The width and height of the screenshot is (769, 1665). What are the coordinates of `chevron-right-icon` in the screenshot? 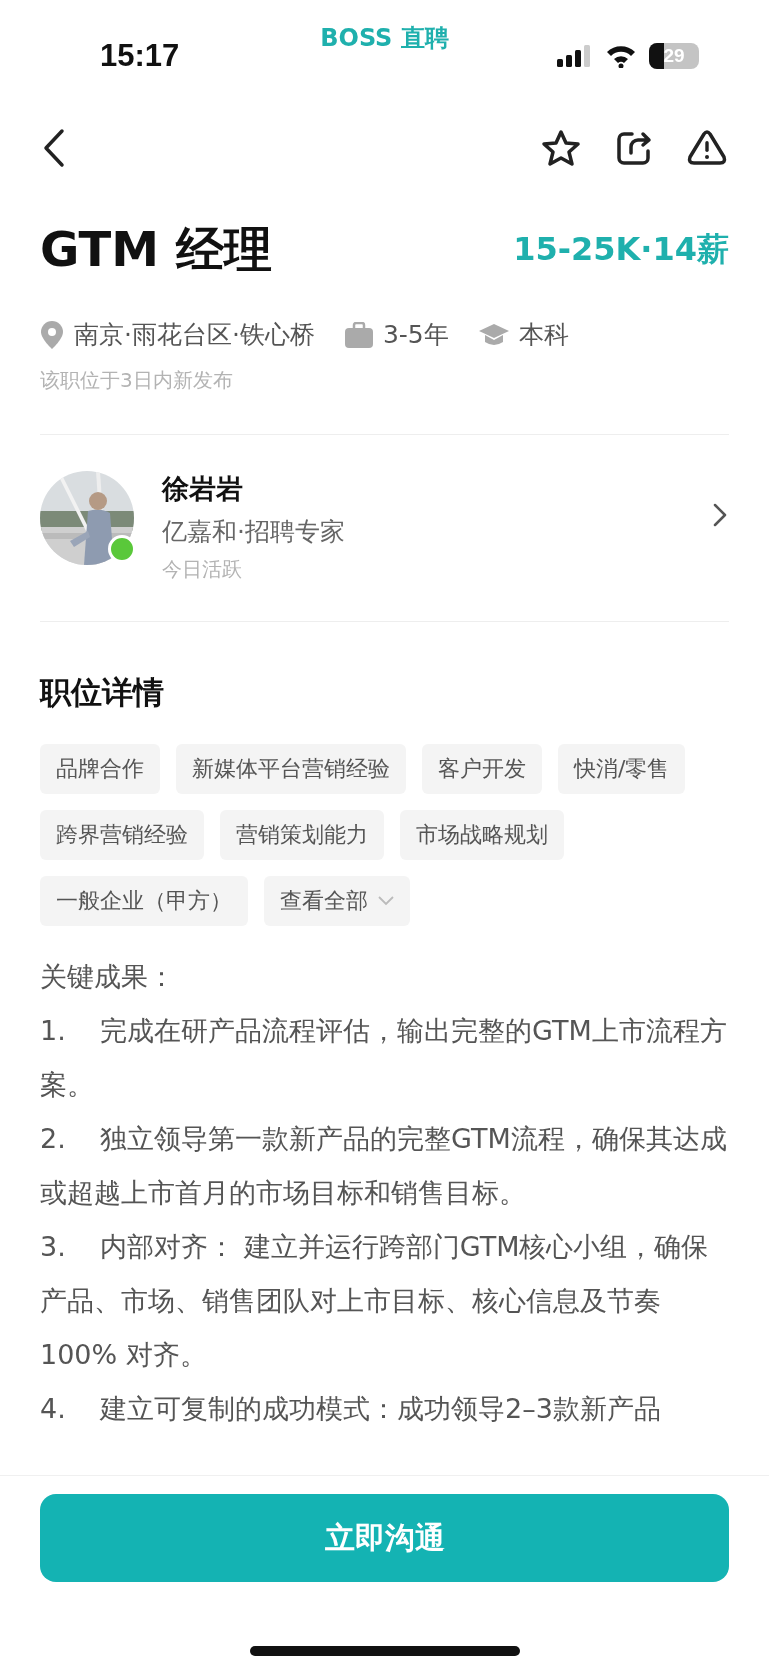 It's located at (720, 515).